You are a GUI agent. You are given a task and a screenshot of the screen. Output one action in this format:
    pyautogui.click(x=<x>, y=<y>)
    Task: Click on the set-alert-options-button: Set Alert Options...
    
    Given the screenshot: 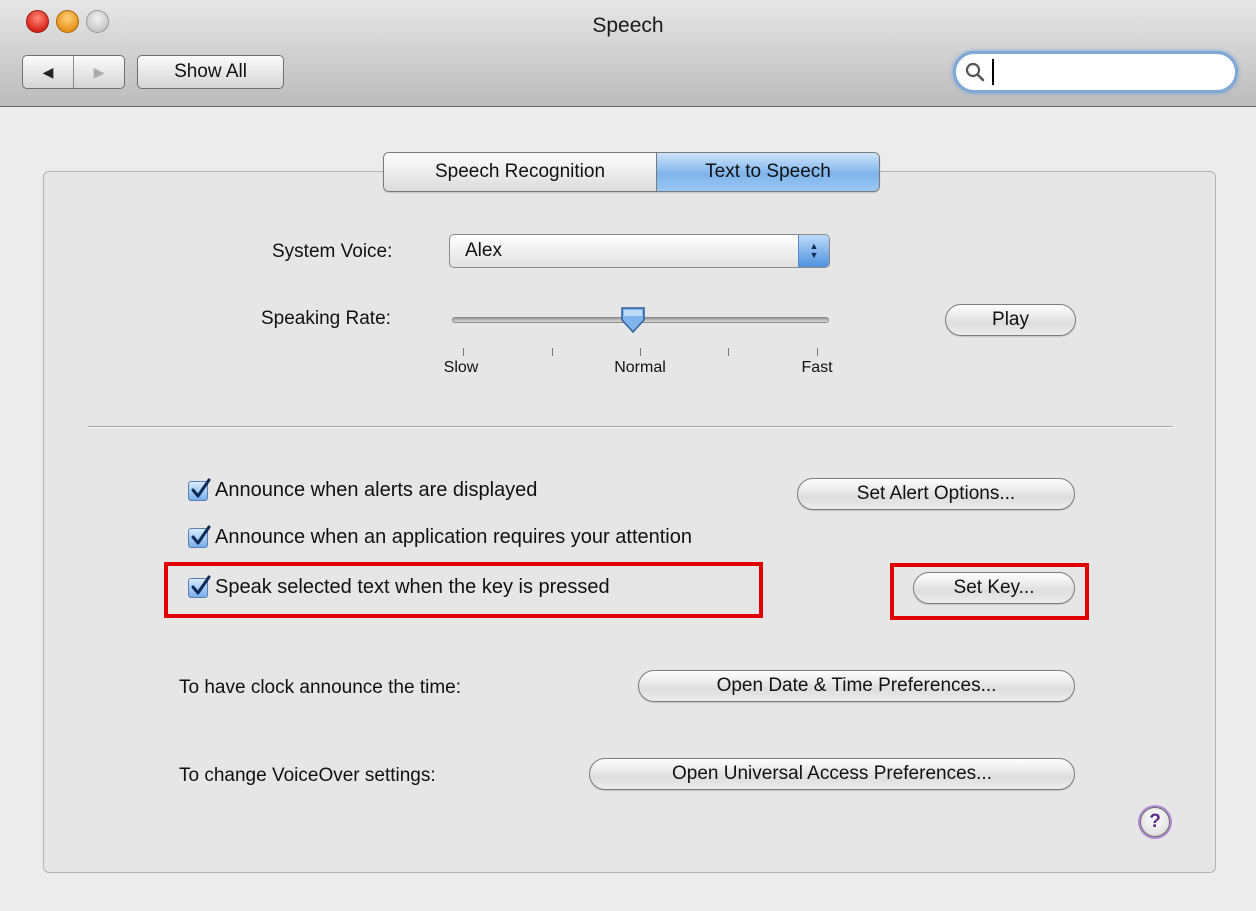 What is the action you would take?
    pyautogui.click(x=936, y=494)
    